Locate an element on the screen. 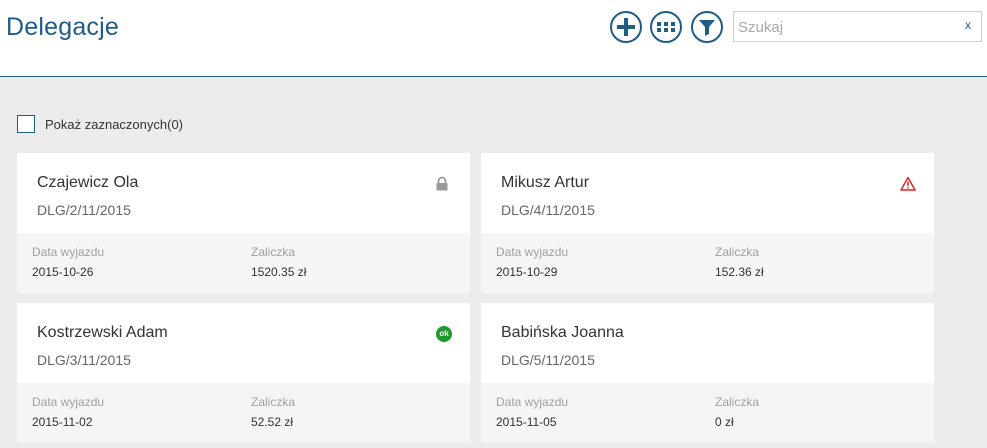  departure-date-value: 2015-11-02 is located at coordinates (62, 422).